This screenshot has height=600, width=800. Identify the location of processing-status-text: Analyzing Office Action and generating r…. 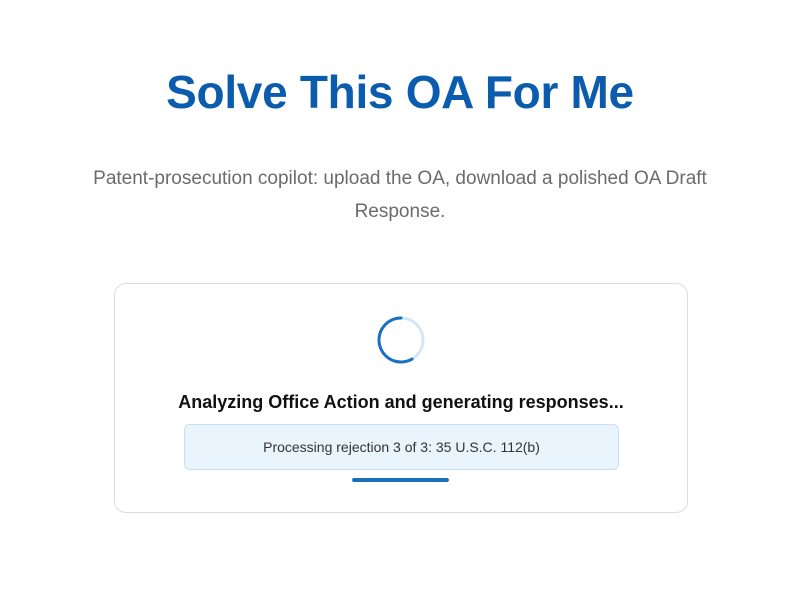
(401, 402).